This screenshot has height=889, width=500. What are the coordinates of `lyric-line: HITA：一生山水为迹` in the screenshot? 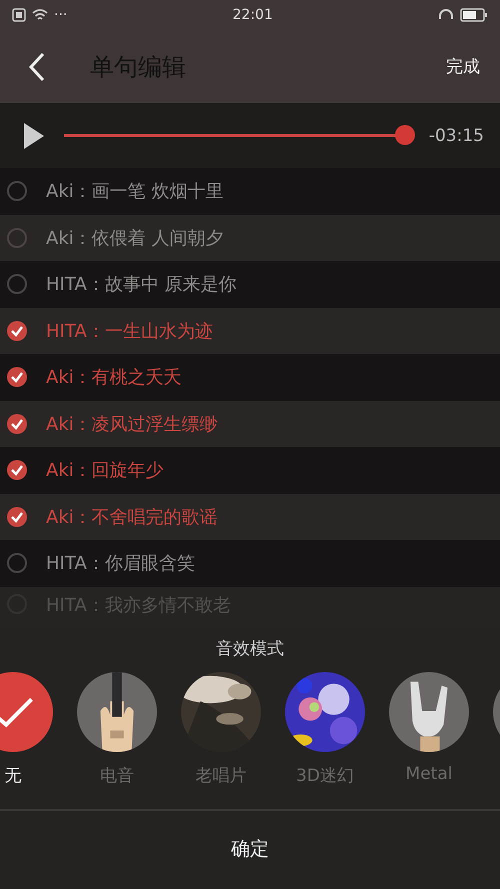 It's located at (129, 331).